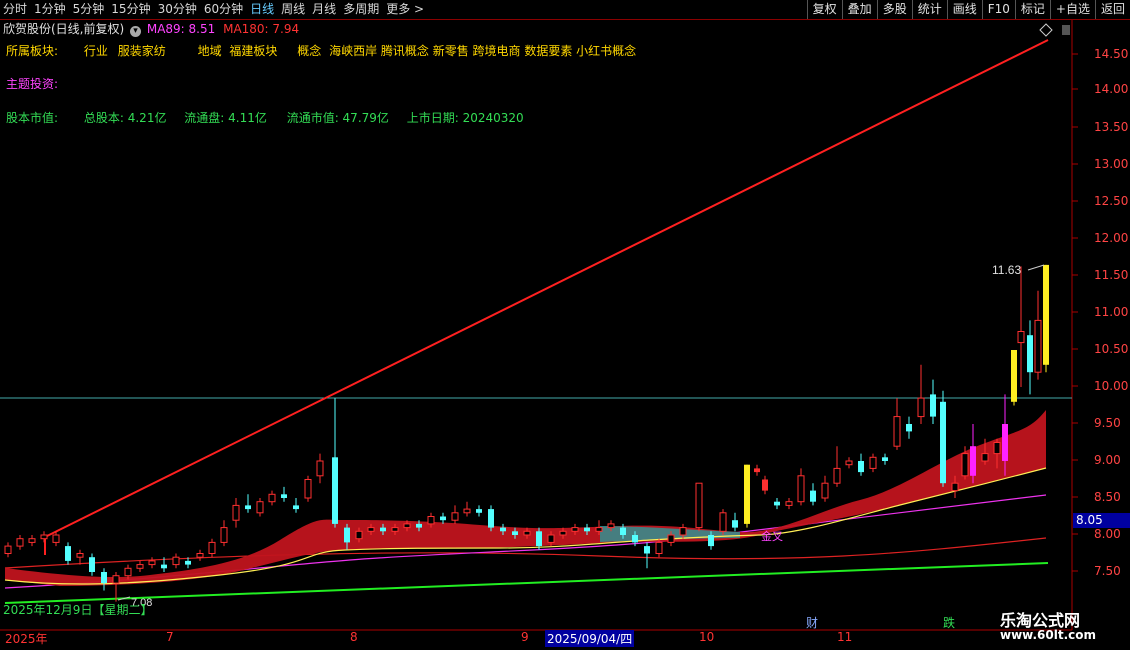 This screenshot has width=1130, height=650. I want to click on ma180-label: MA180: 7.94, so click(261, 29).